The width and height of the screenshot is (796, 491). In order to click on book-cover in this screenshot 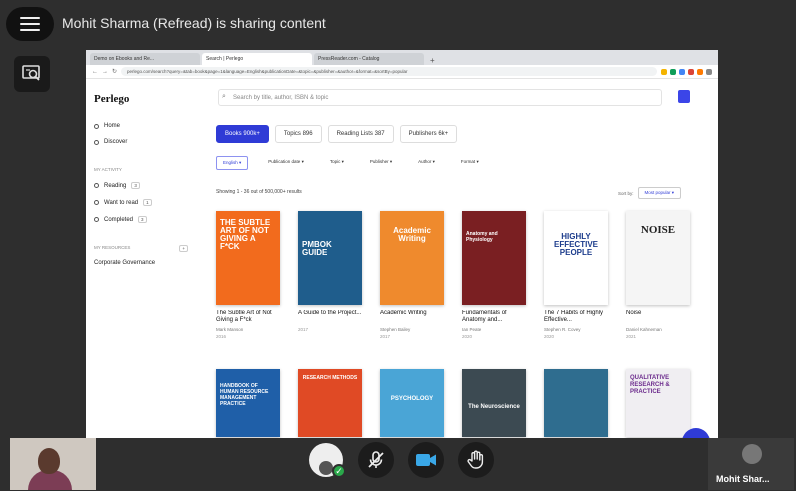, I will do `click(576, 403)`.